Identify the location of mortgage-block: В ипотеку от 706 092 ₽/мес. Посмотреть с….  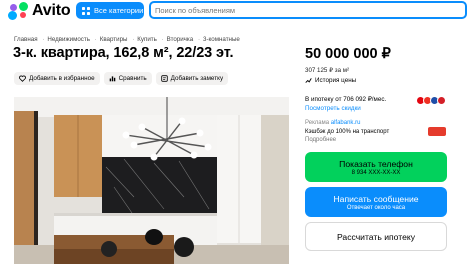
(345, 104).